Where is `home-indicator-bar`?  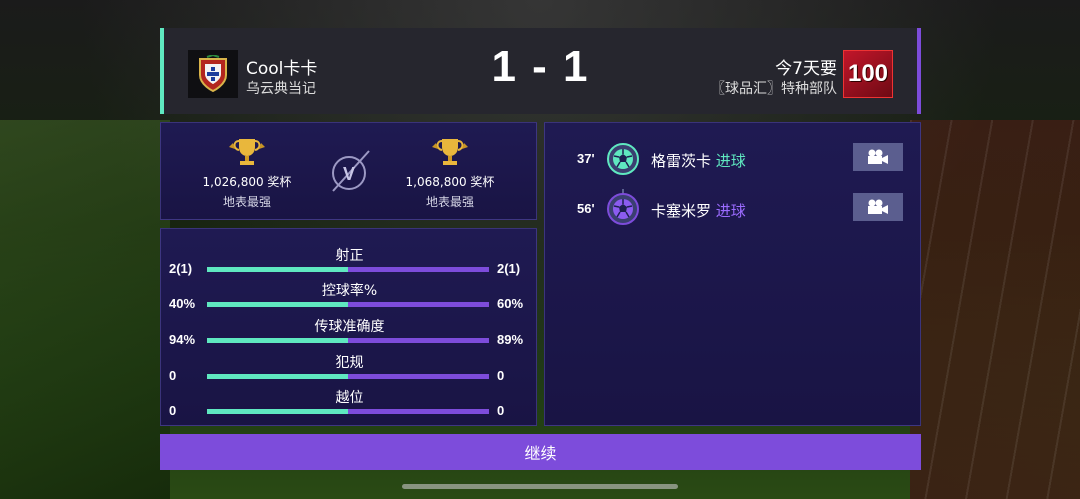 home-indicator-bar is located at coordinates (540, 486).